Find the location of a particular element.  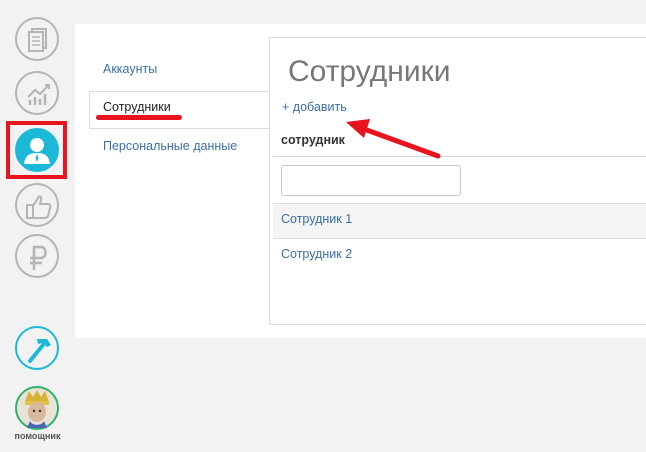

column-header-employee: сотрудник is located at coordinates (313, 140).